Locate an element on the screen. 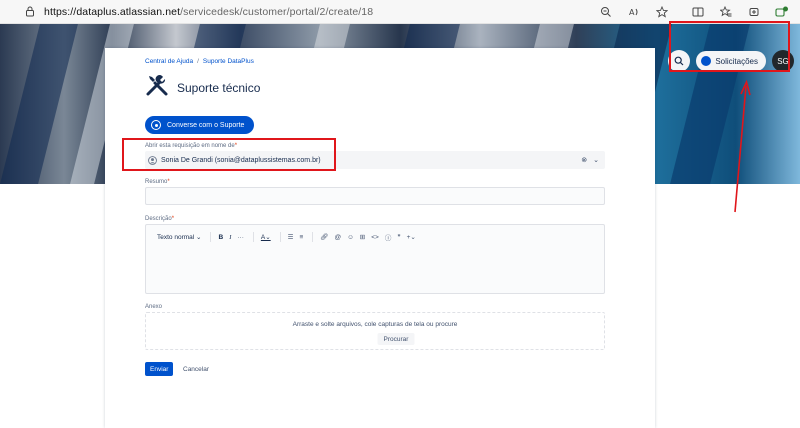  chat-button-label: Converse com o Suporte is located at coordinates (206, 125).